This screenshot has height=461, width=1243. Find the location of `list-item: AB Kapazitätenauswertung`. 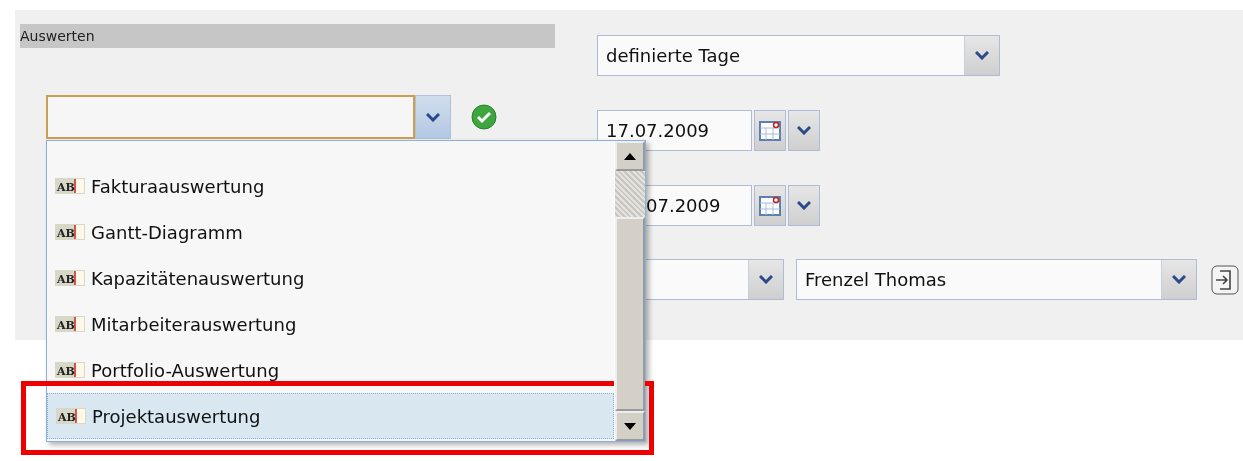

list-item: AB Kapazitätenauswertung is located at coordinates (330, 278).